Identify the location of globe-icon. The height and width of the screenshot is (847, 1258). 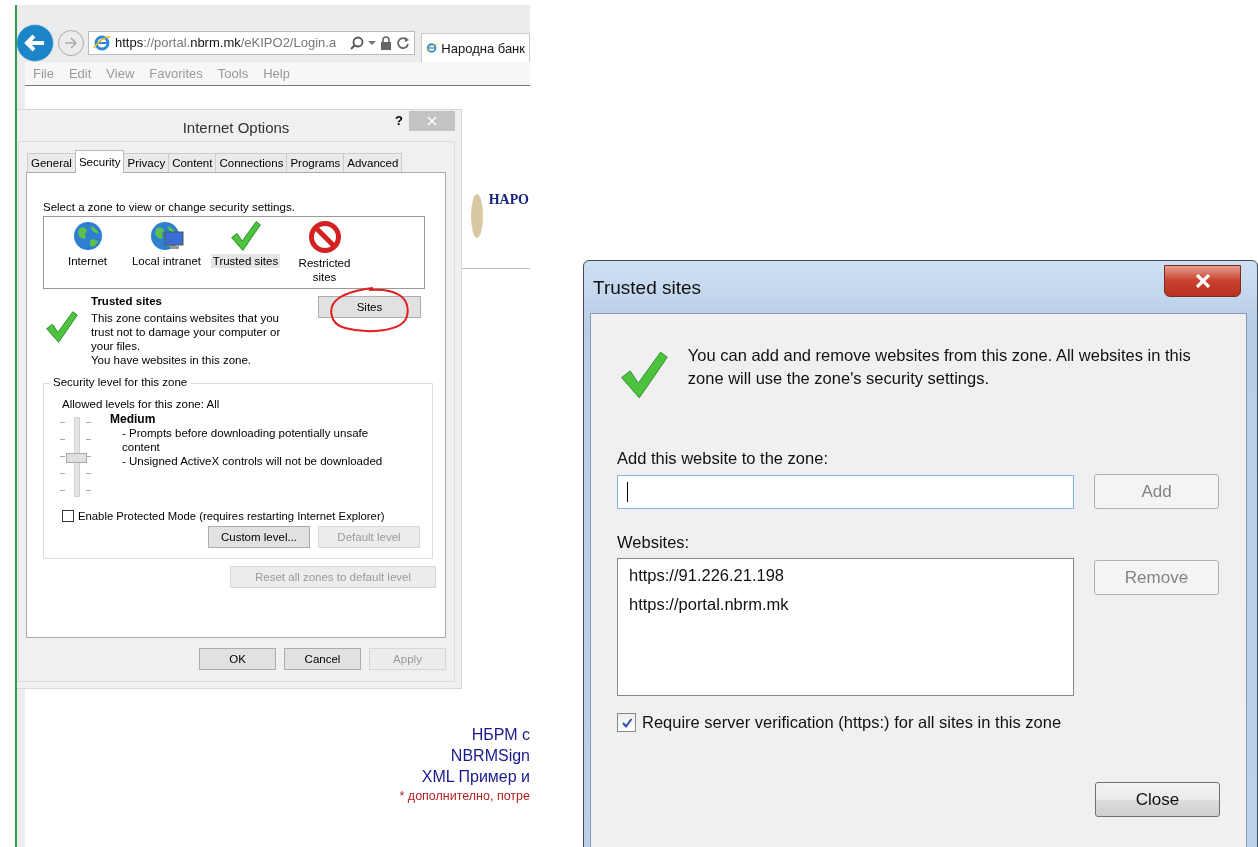
(87, 236).